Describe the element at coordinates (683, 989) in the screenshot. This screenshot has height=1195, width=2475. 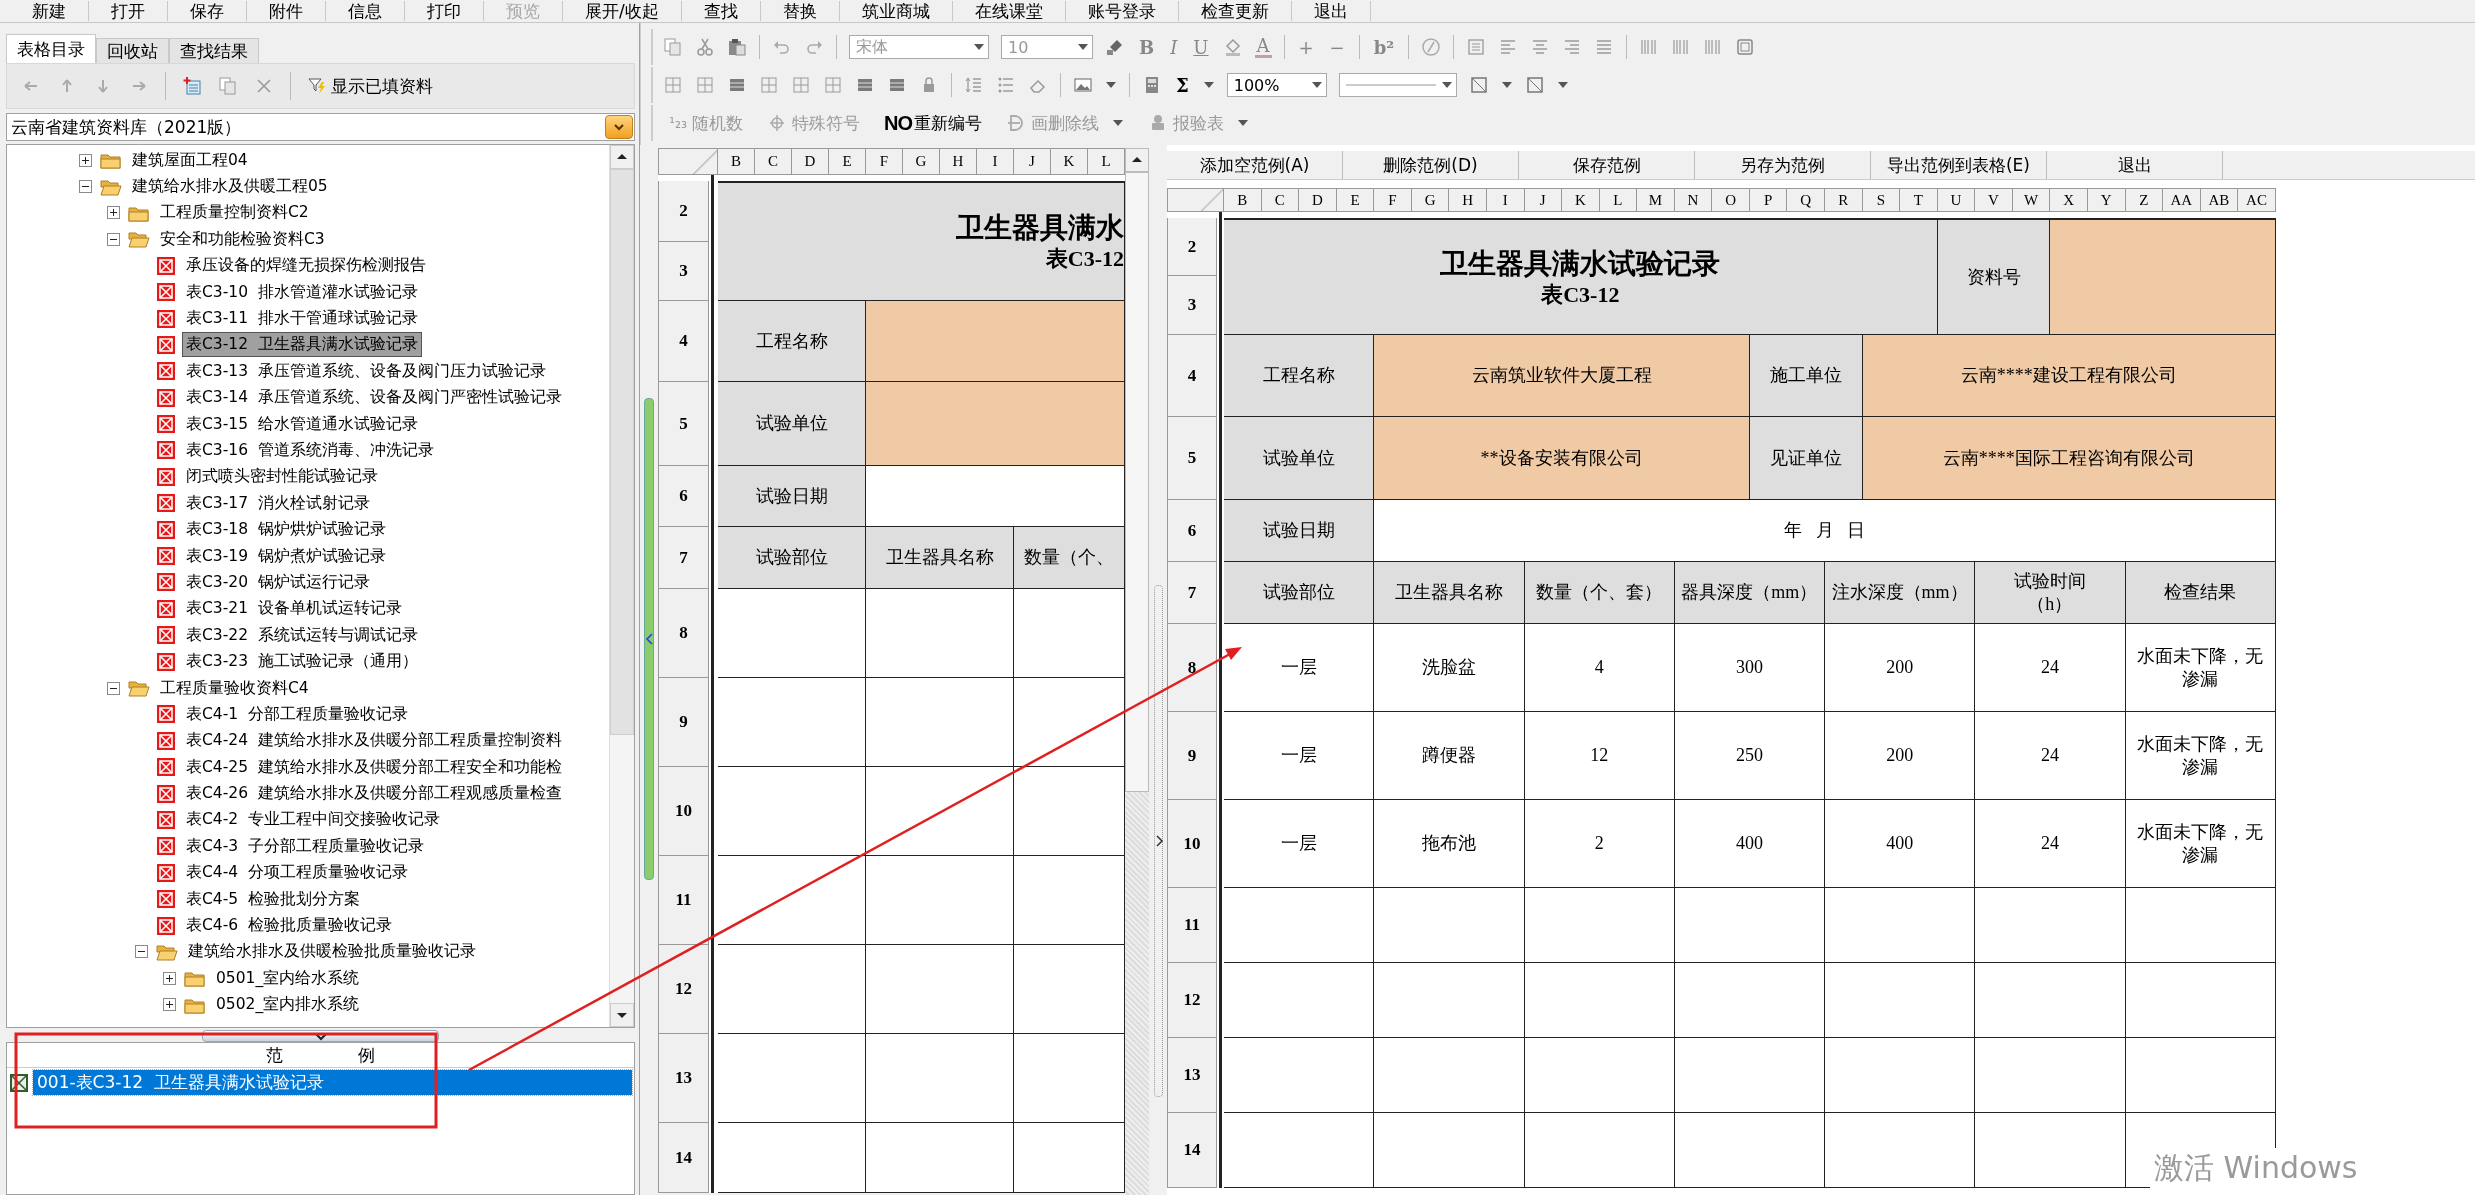
I see `row-header: 12` at that location.